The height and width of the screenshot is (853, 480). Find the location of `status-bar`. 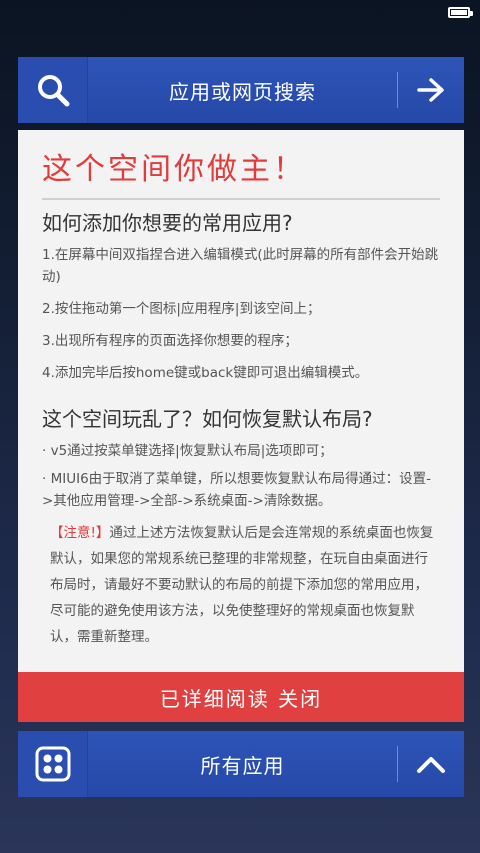

status-bar is located at coordinates (240, 14).